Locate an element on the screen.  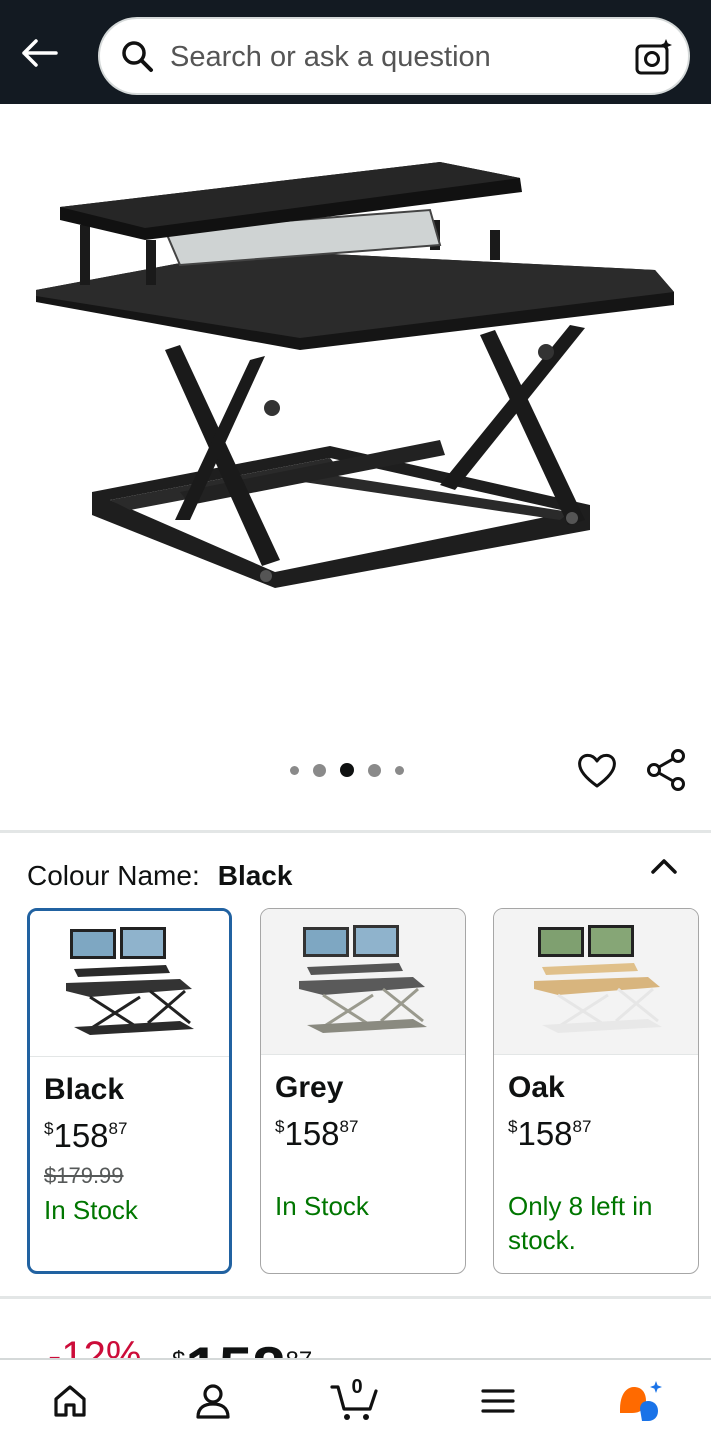
share-button is located at coordinates (666, 770).